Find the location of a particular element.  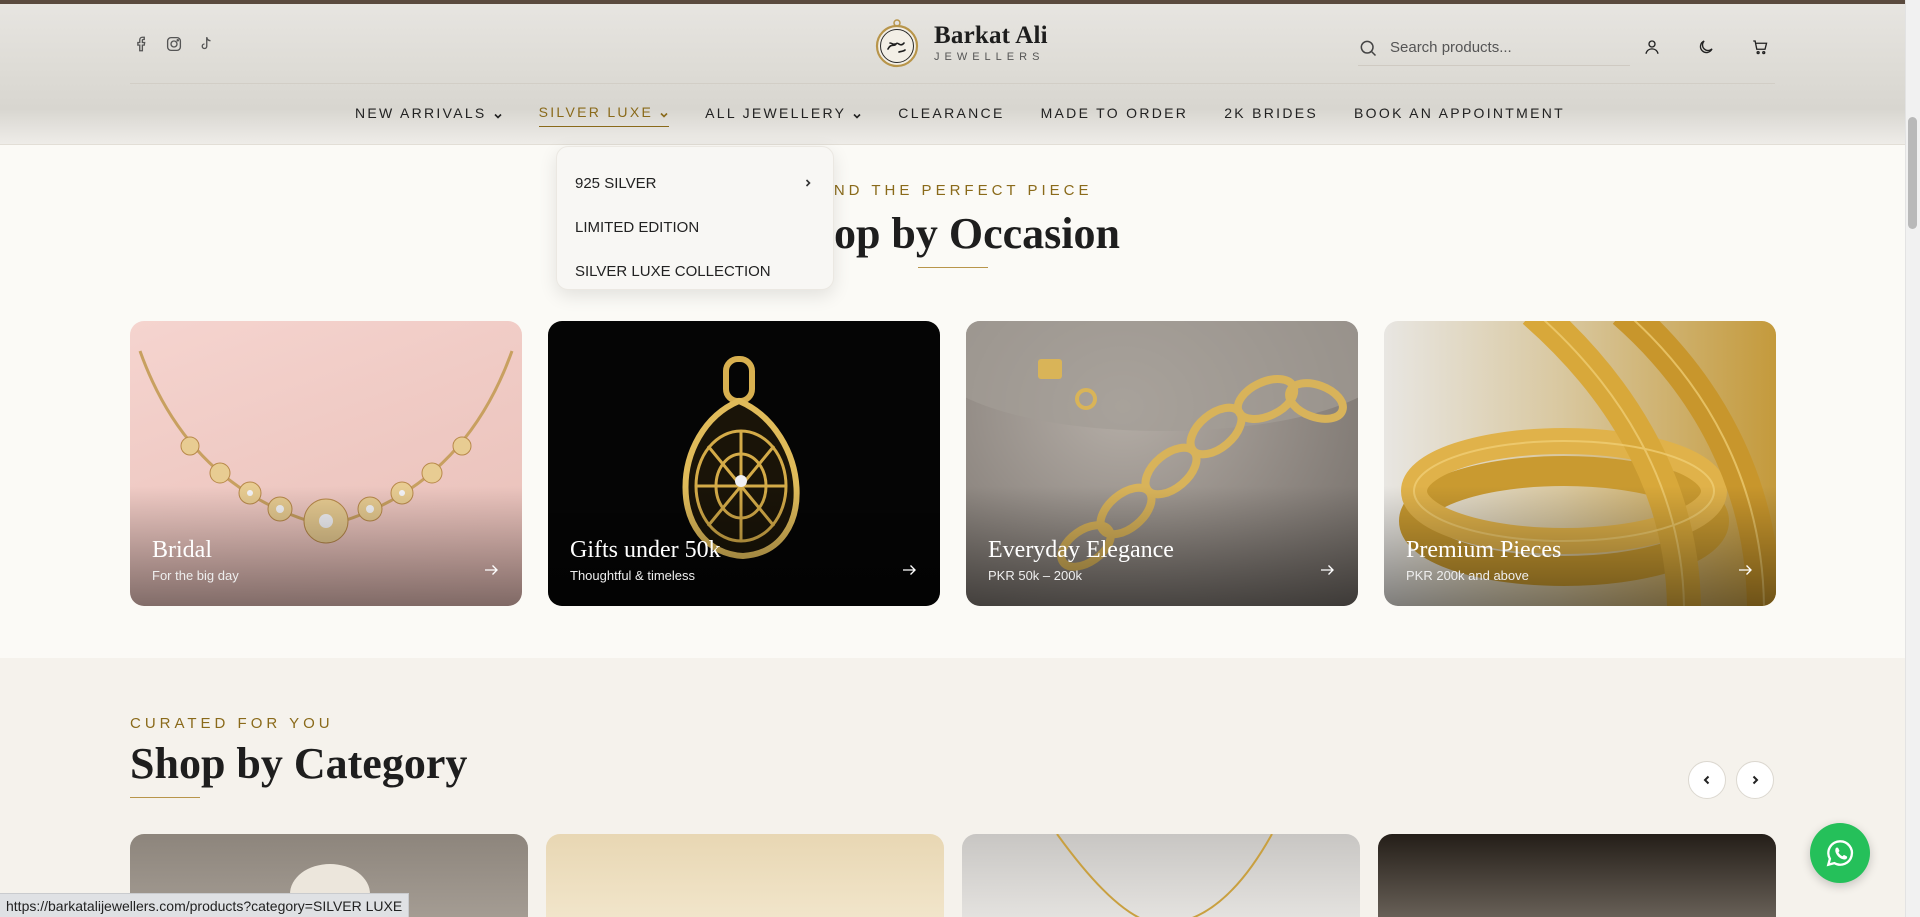

moon-icon is located at coordinates (1706, 47).